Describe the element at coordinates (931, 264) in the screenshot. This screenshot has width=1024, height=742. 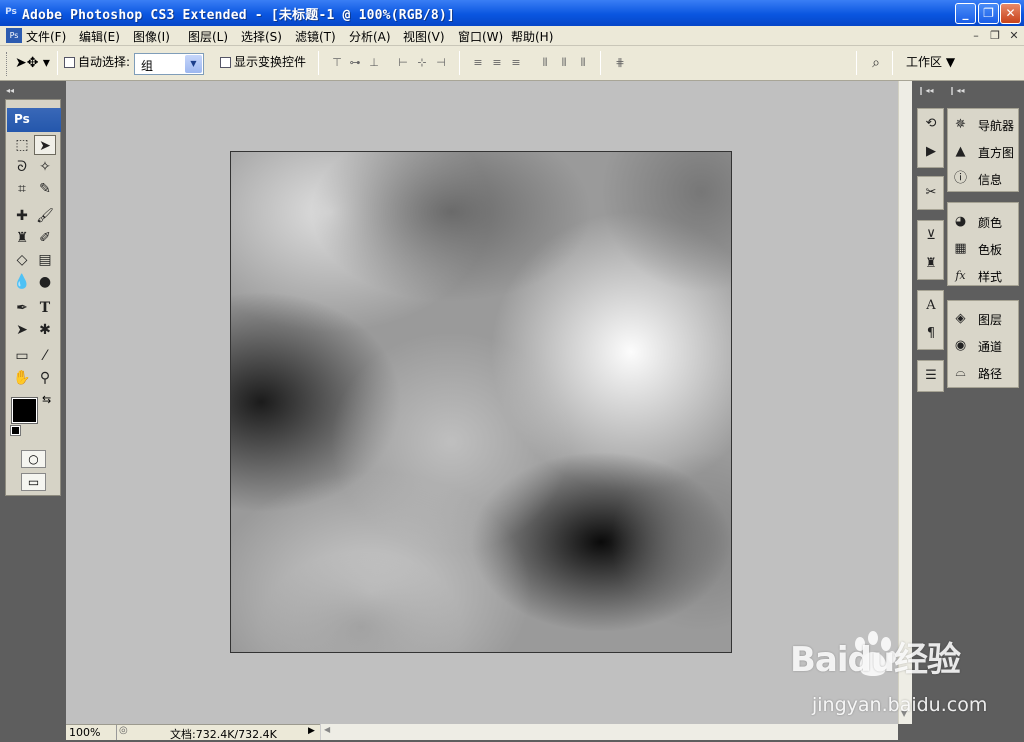
I see `clone-source-panel-icon: ♜` at that location.